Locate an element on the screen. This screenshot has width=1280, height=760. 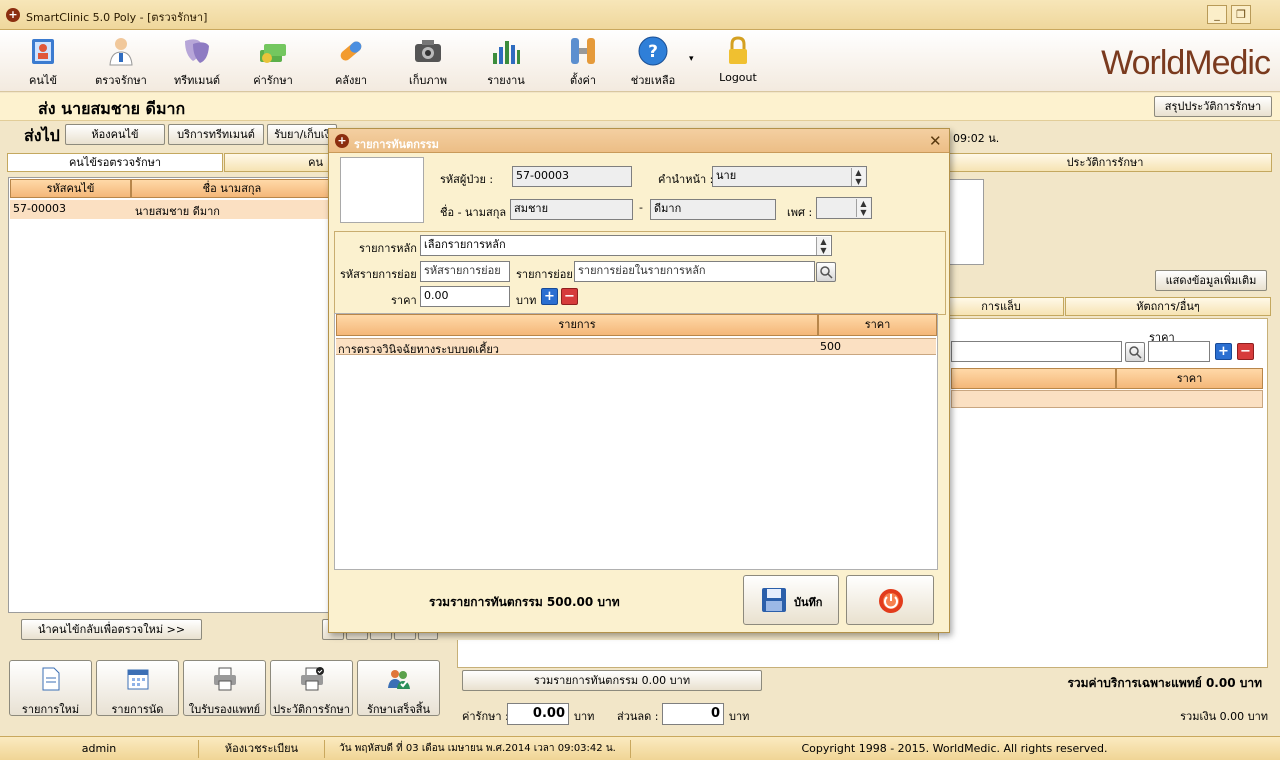
toolbar-pharmacy-button: คลังยา is located at coordinates (351, 61).